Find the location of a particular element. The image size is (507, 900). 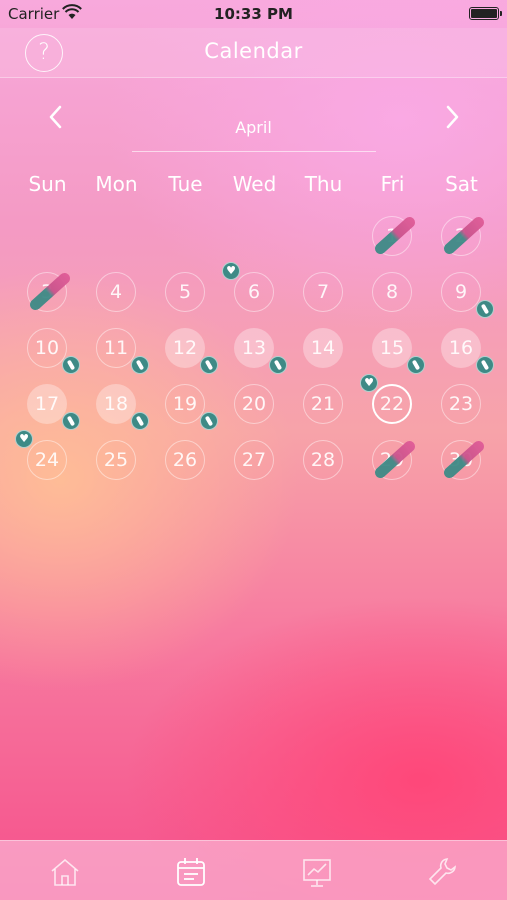

day-number: 9 is located at coordinates (461, 292).